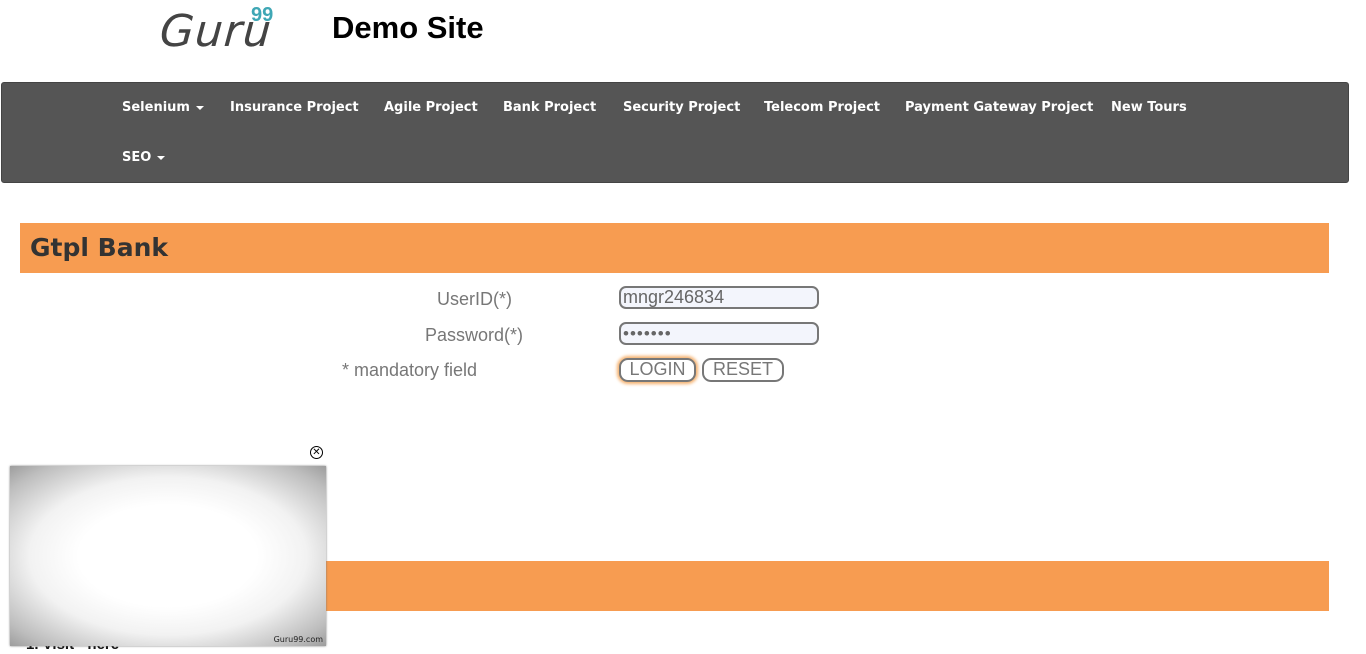 This screenshot has height=654, width=1366. Describe the element at coordinates (156, 107) in the screenshot. I see `nav-item-label: Selenium` at that location.